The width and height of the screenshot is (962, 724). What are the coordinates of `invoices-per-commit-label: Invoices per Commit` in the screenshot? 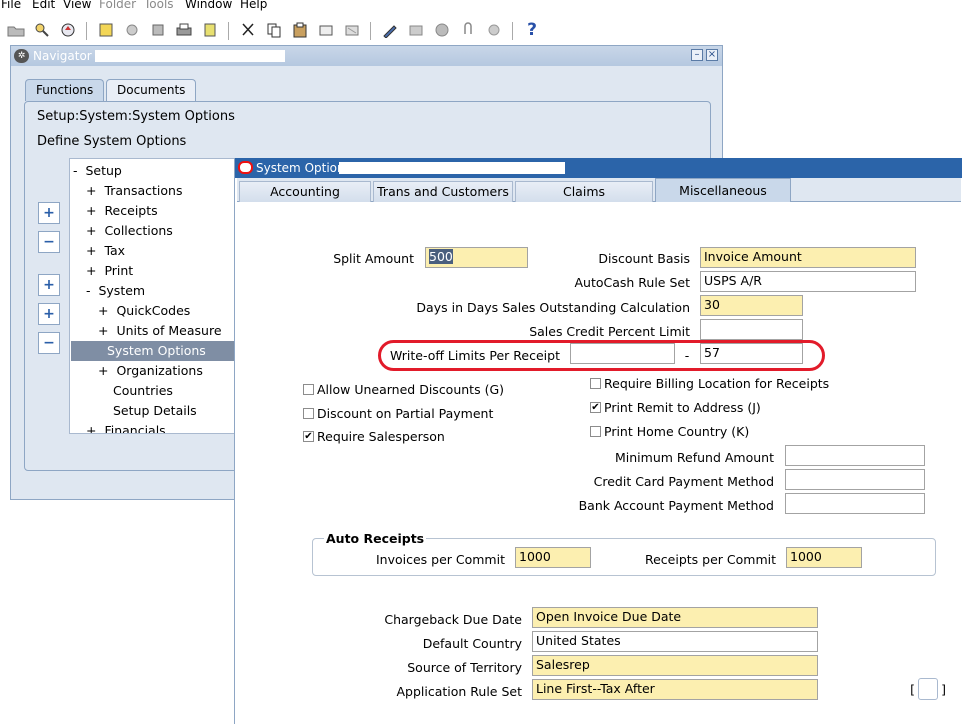 It's located at (440, 559).